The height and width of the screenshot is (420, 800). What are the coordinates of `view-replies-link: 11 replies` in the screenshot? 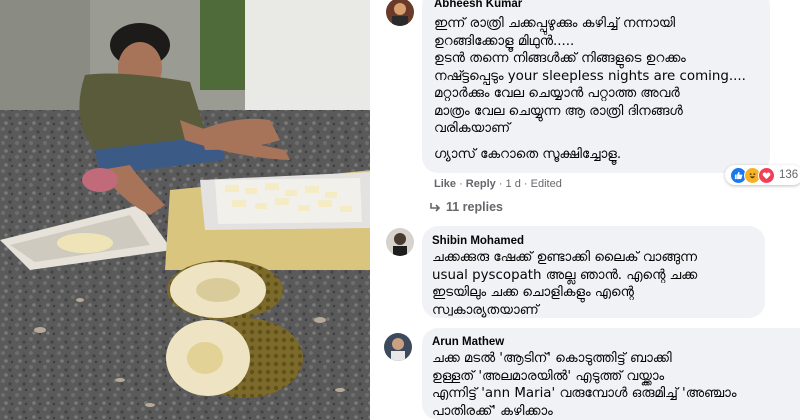 It's located at (466, 207).